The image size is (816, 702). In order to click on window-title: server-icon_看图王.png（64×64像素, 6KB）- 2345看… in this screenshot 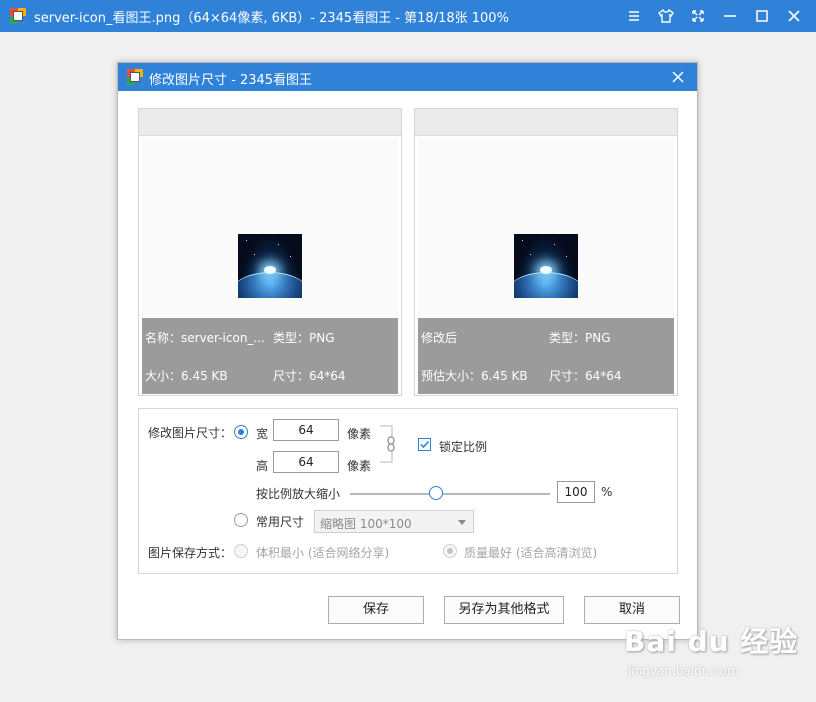, I will do `click(271, 18)`.